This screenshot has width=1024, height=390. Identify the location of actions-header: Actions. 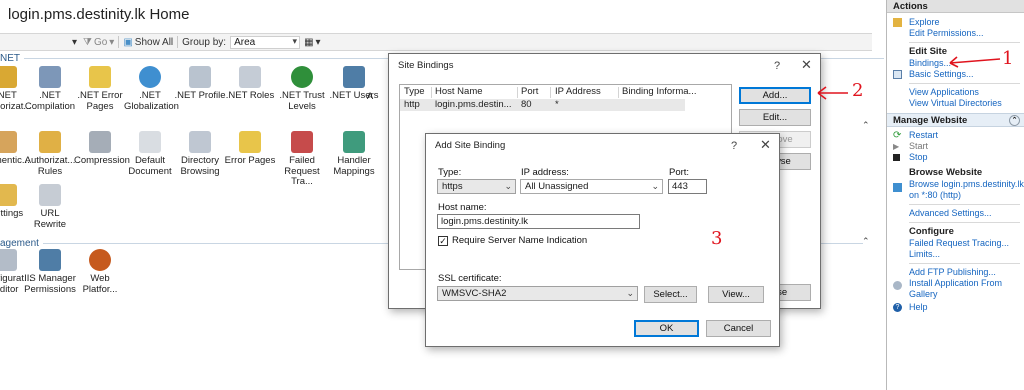
(955, 6).